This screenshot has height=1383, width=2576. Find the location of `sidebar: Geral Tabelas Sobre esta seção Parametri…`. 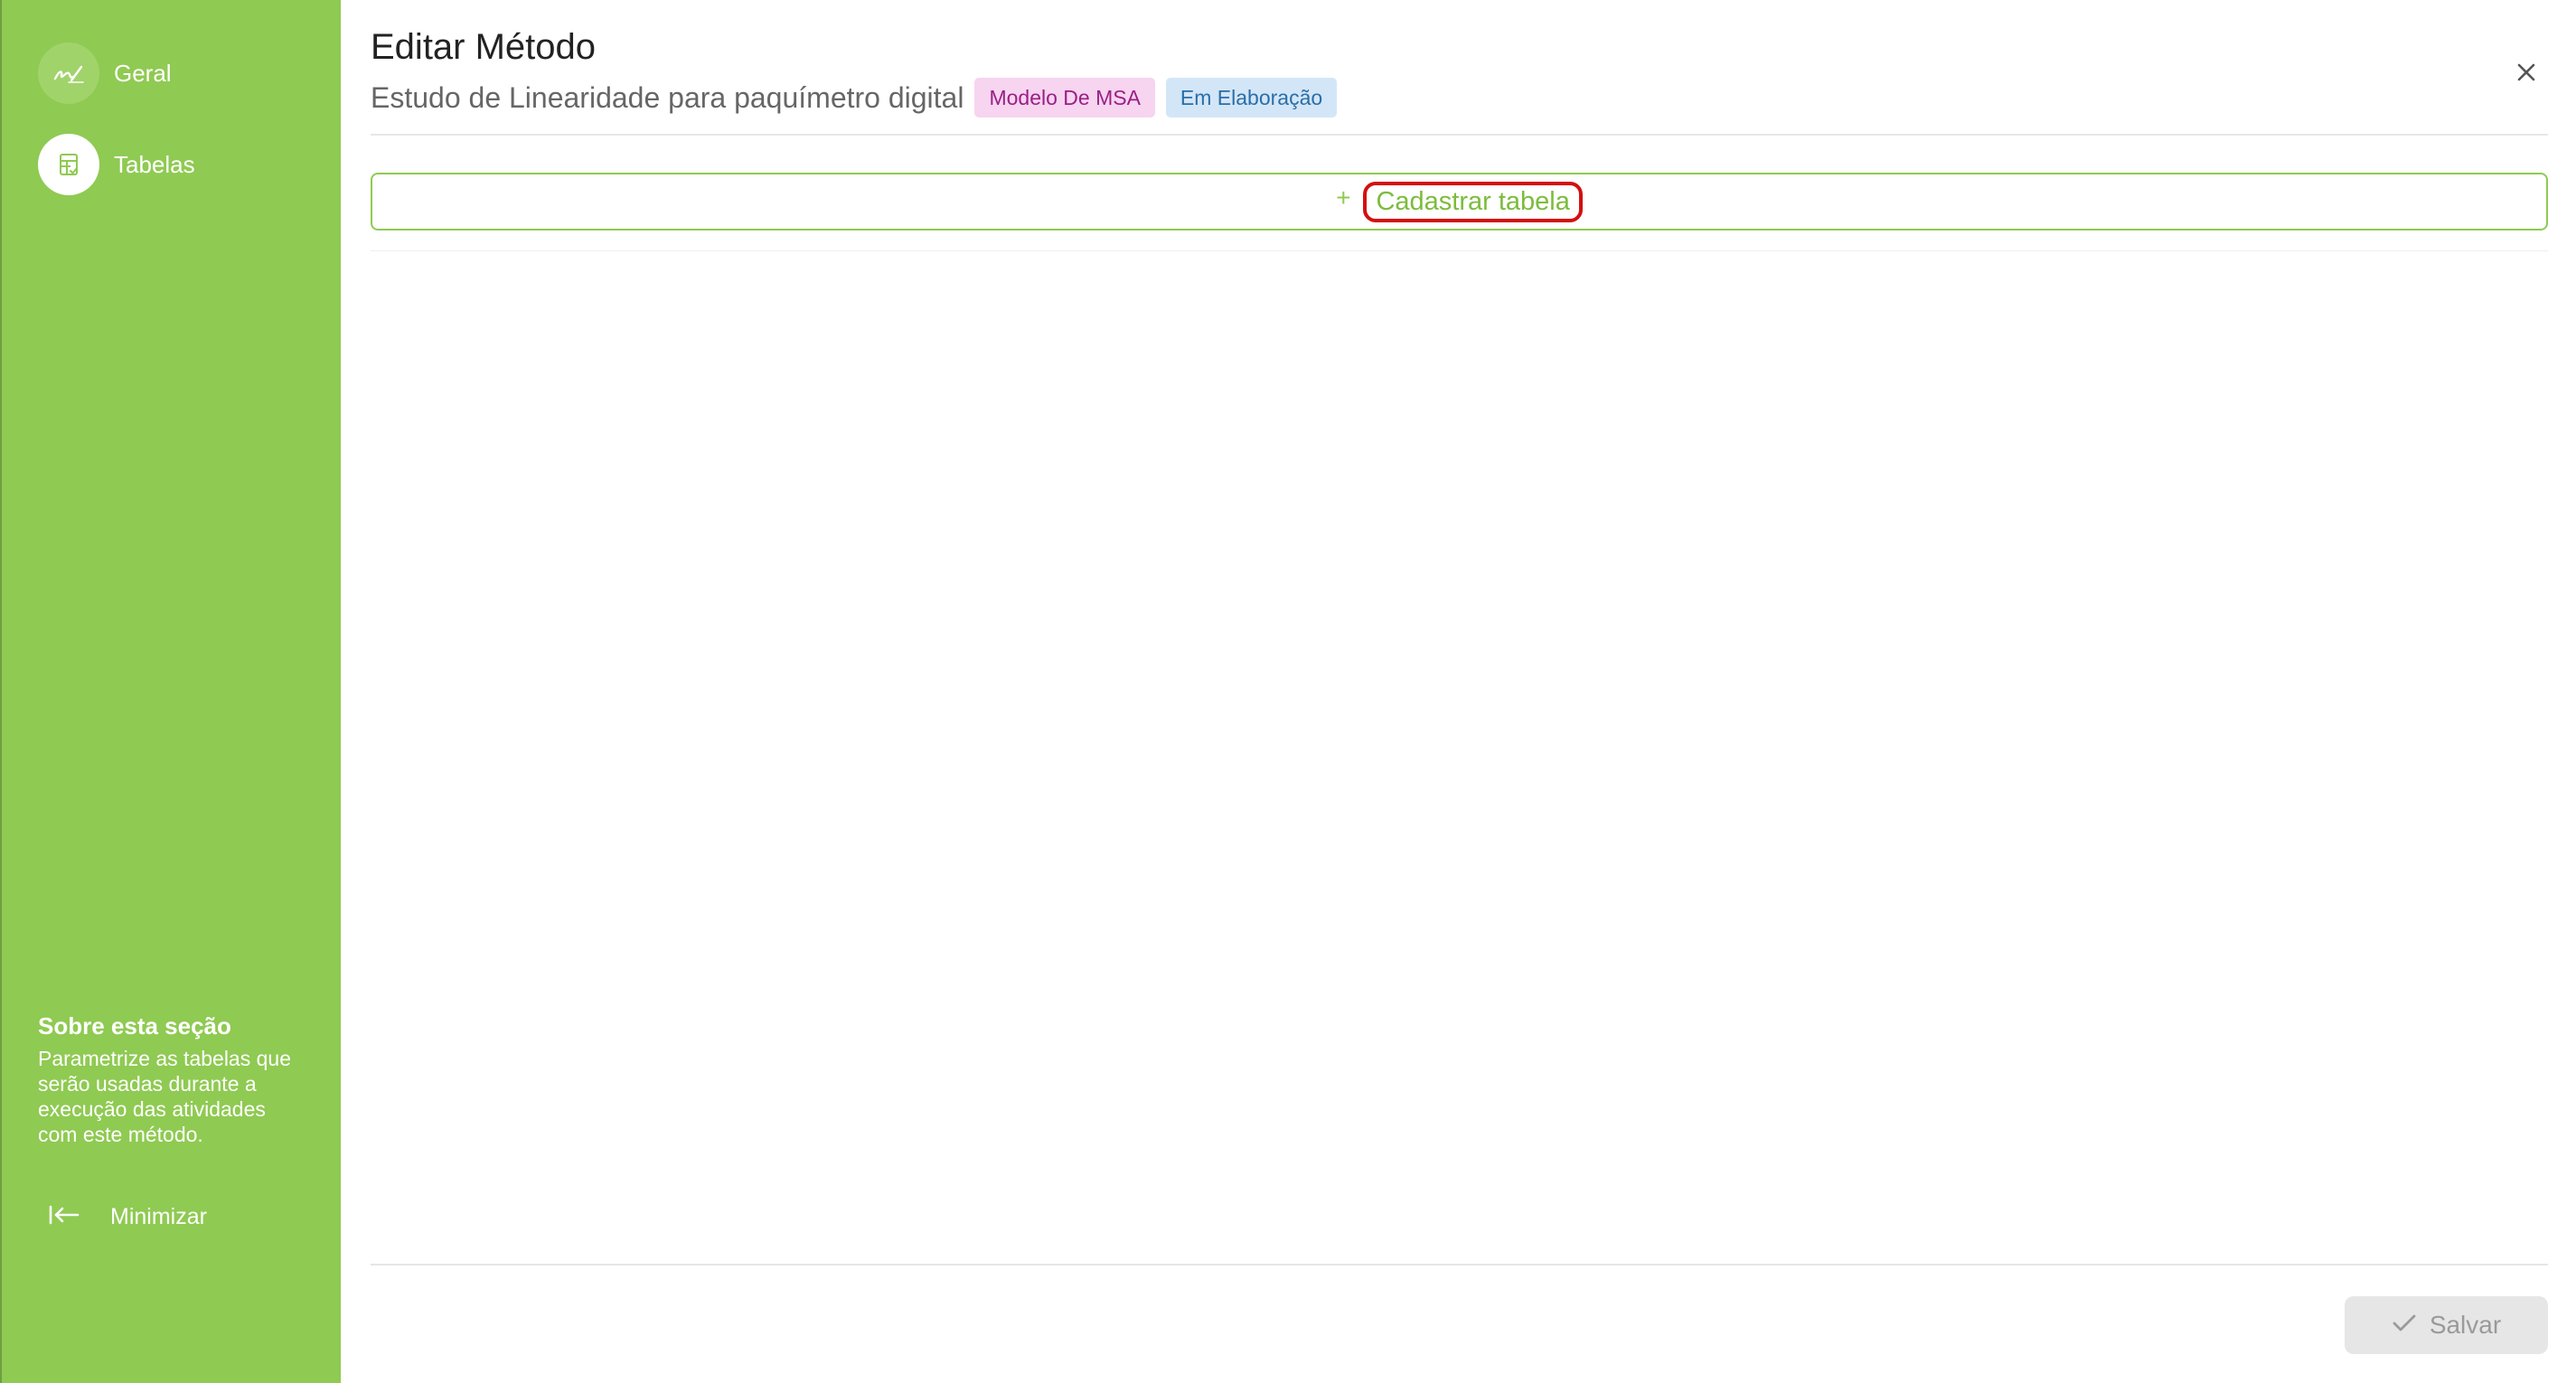

sidebar: Geral Tabelas Sobre esta seção Parametri… is located at coordinates (171, 692).